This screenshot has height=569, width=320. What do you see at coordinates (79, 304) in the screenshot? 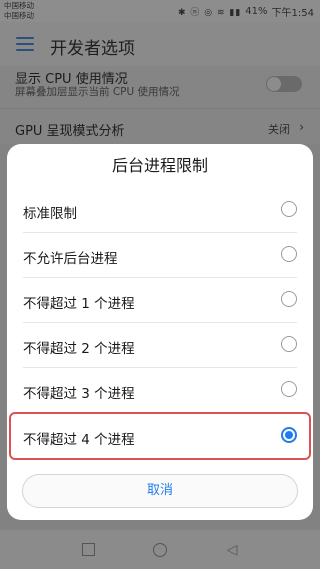
I see `option-label: 不得超过 1 个进程` at bounding box center [79, 304].